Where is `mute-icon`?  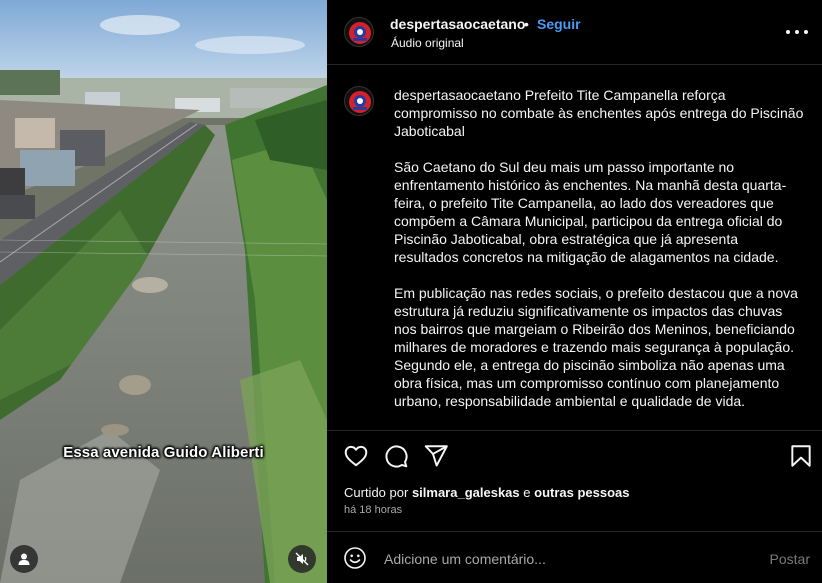 mute-icon is located at coordinates (302, 559).